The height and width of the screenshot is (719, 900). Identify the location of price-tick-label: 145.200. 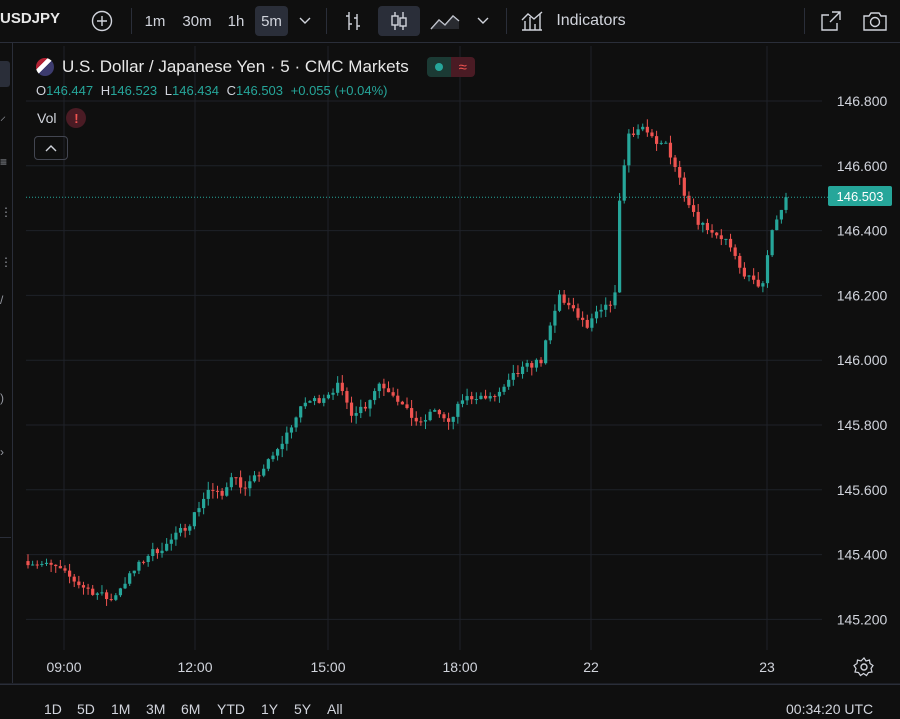
(862, 619).